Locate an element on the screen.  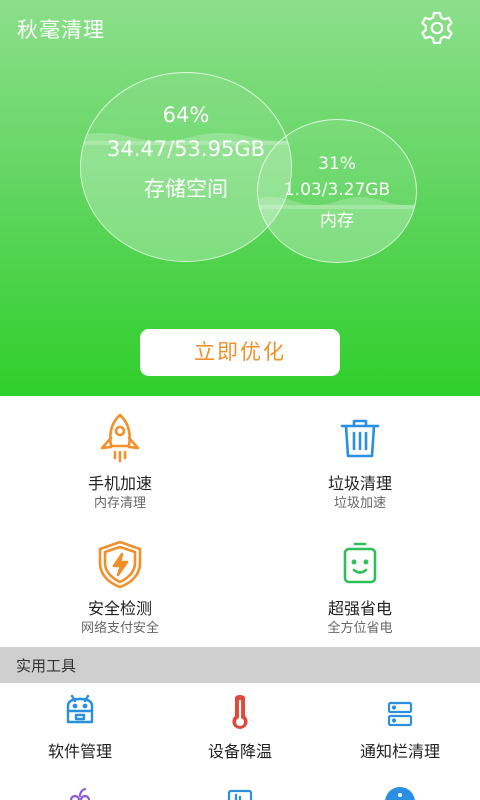
optimize-button: 立即优化 is located at coordinates (240, 352).